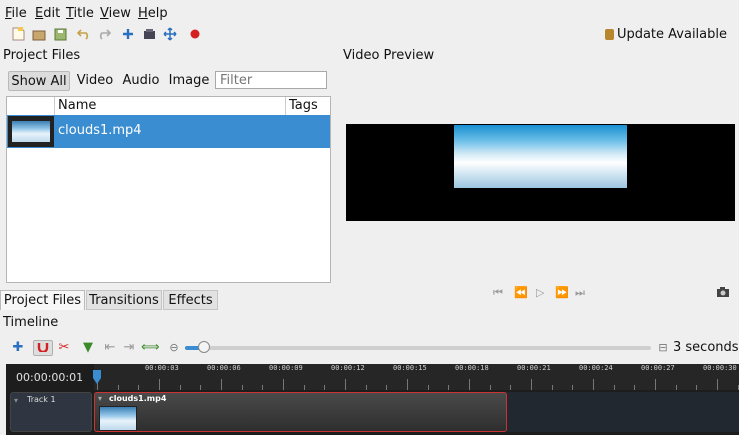 Image resolution: width=739 pixels, height=435 pixels. I want to click on snapshot-icon, so click(723, 294).